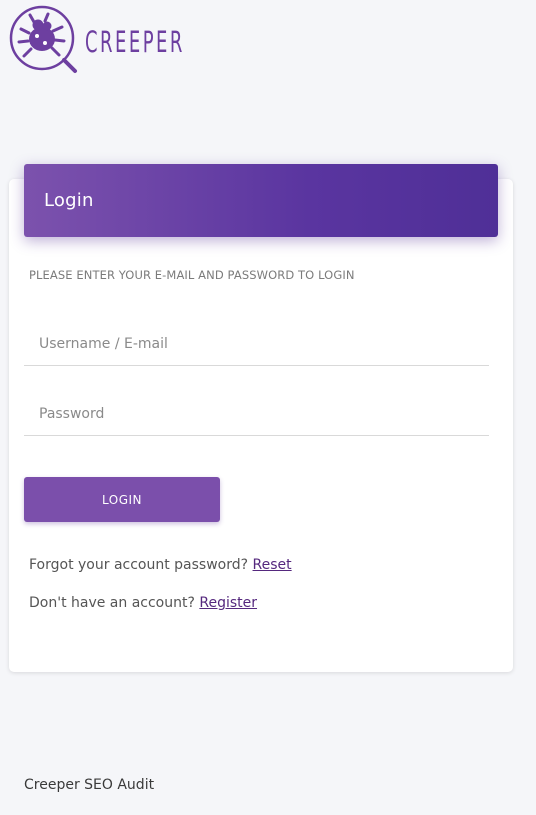 The image size is (536, 815). I want to click on reset-link: Reset, so click(272, 565).